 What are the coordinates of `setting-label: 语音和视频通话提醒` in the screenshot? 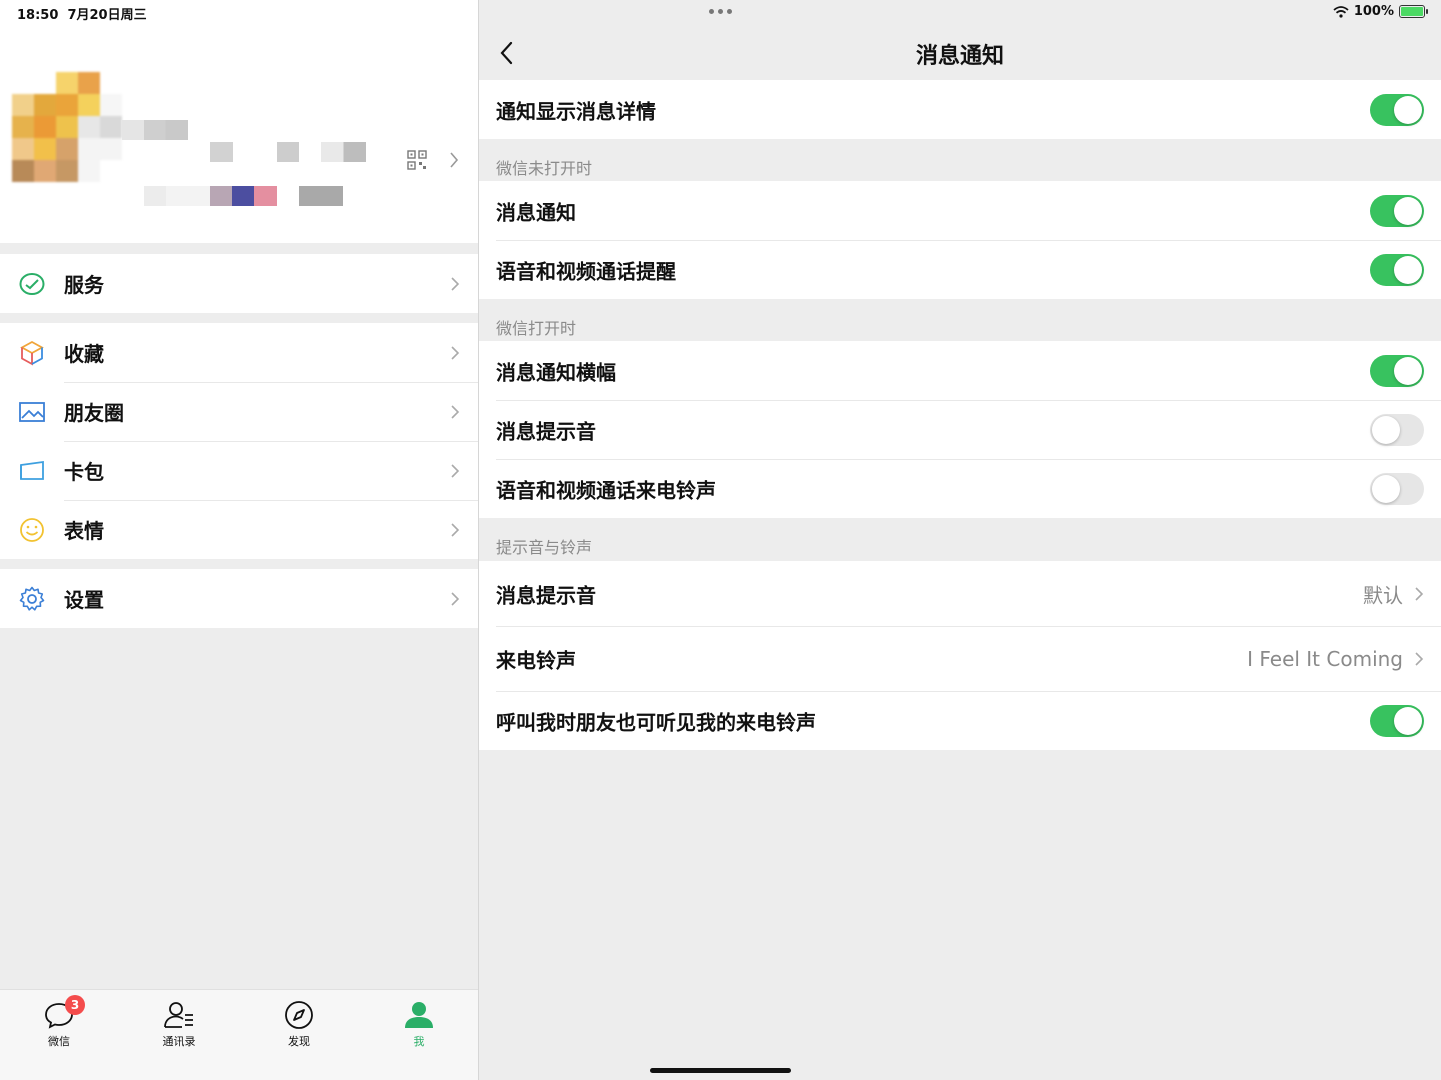 It's located at (586, 269).